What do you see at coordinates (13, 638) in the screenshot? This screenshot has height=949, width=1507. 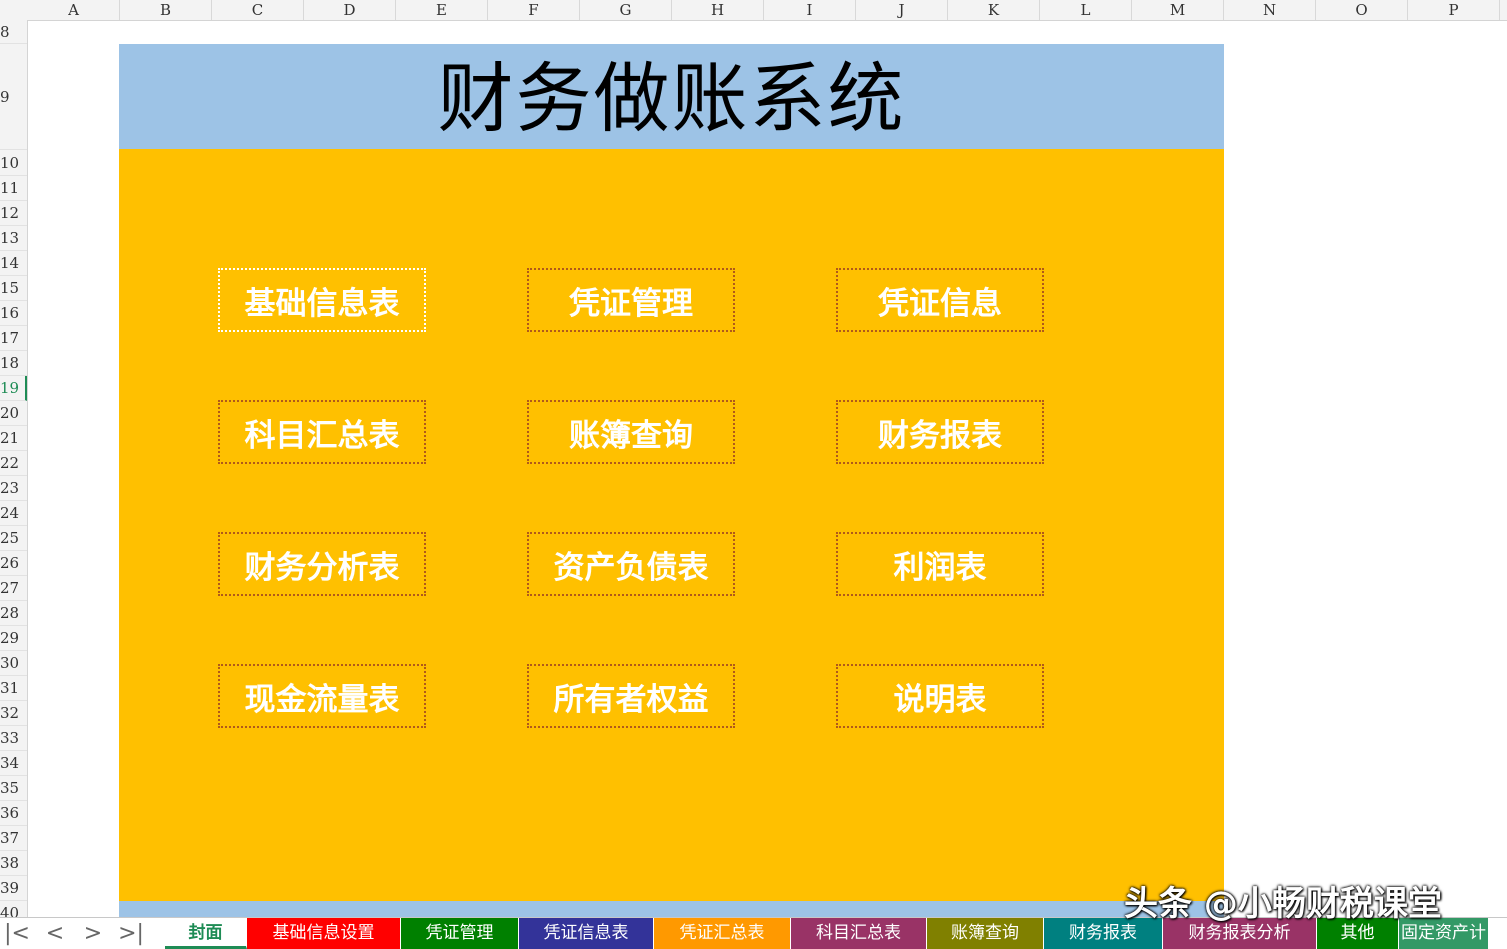 I see `row-header-29: 29` at bounding box center [13, 638].